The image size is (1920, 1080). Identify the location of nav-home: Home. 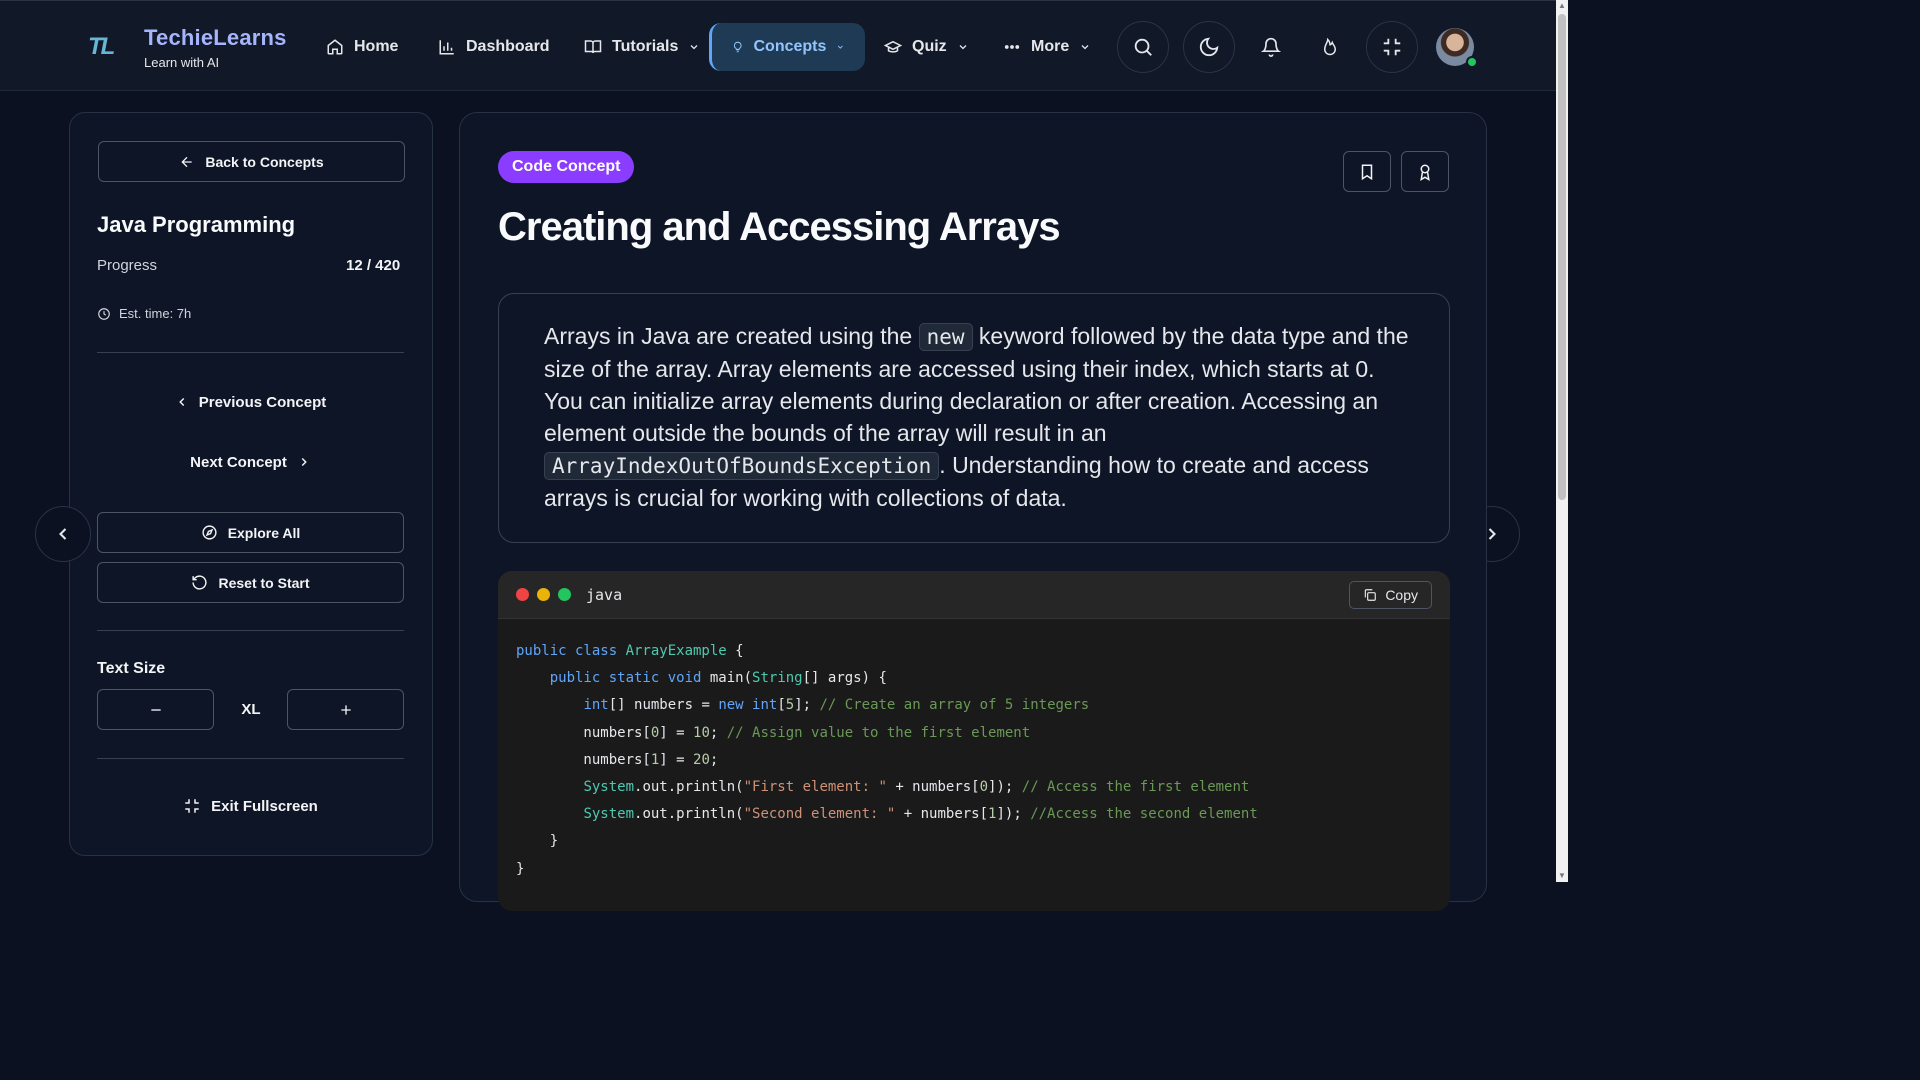
(362, 47).